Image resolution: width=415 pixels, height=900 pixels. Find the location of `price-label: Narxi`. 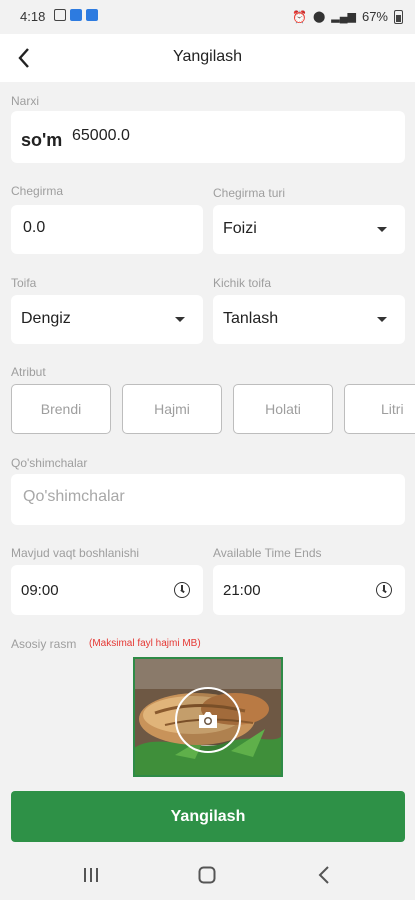

price-label: Narxi is located at coordinates (25, 101).